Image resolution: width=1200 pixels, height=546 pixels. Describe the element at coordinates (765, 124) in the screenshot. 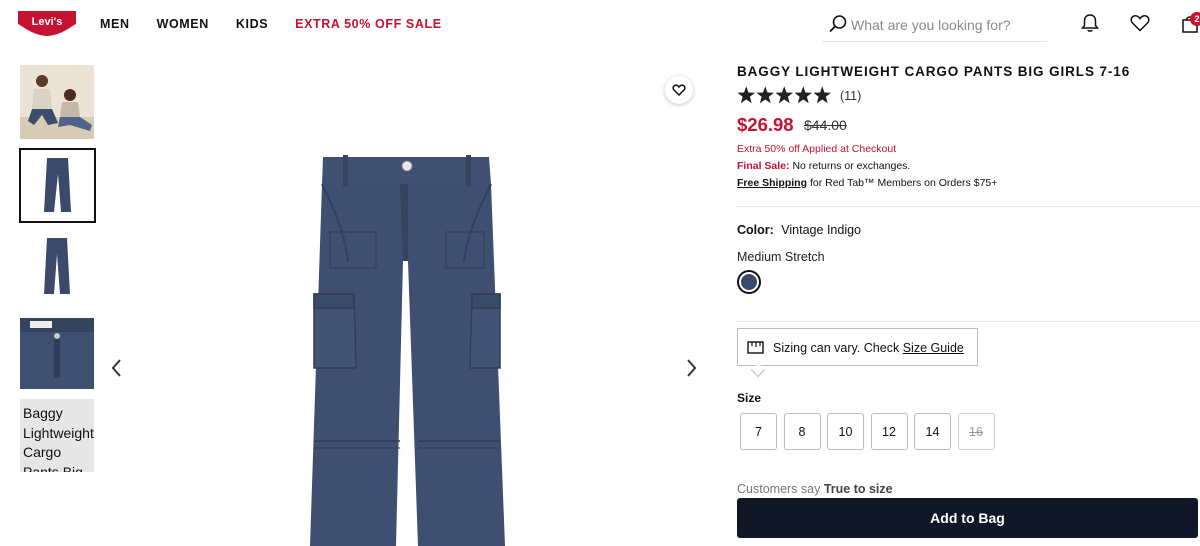

I see `sale-price: $26.98` at that location.